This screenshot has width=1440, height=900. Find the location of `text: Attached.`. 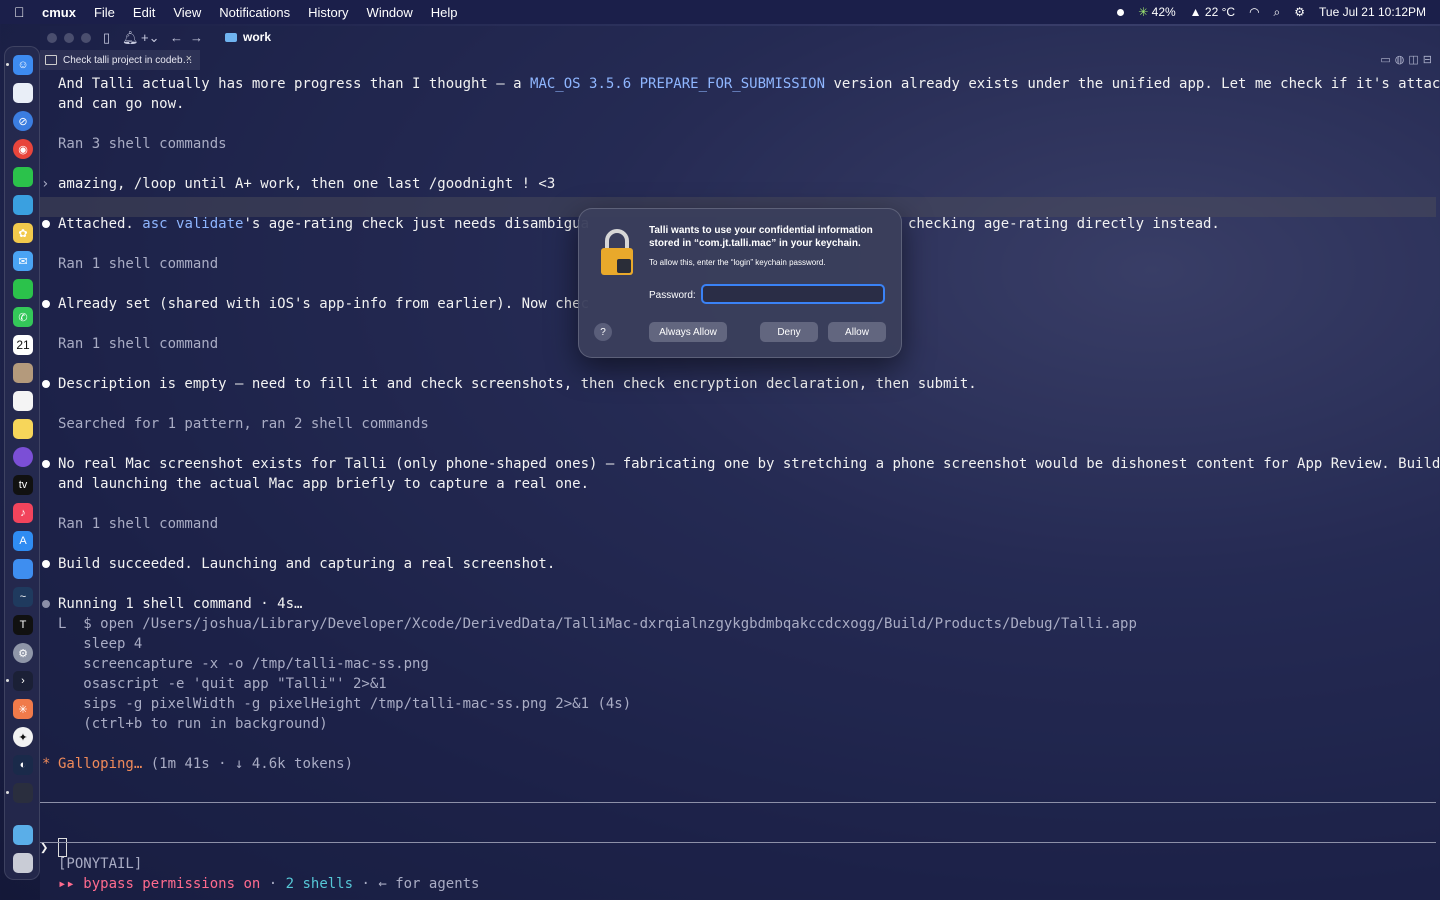

text: Attached. is located at coordinates (100, 224).